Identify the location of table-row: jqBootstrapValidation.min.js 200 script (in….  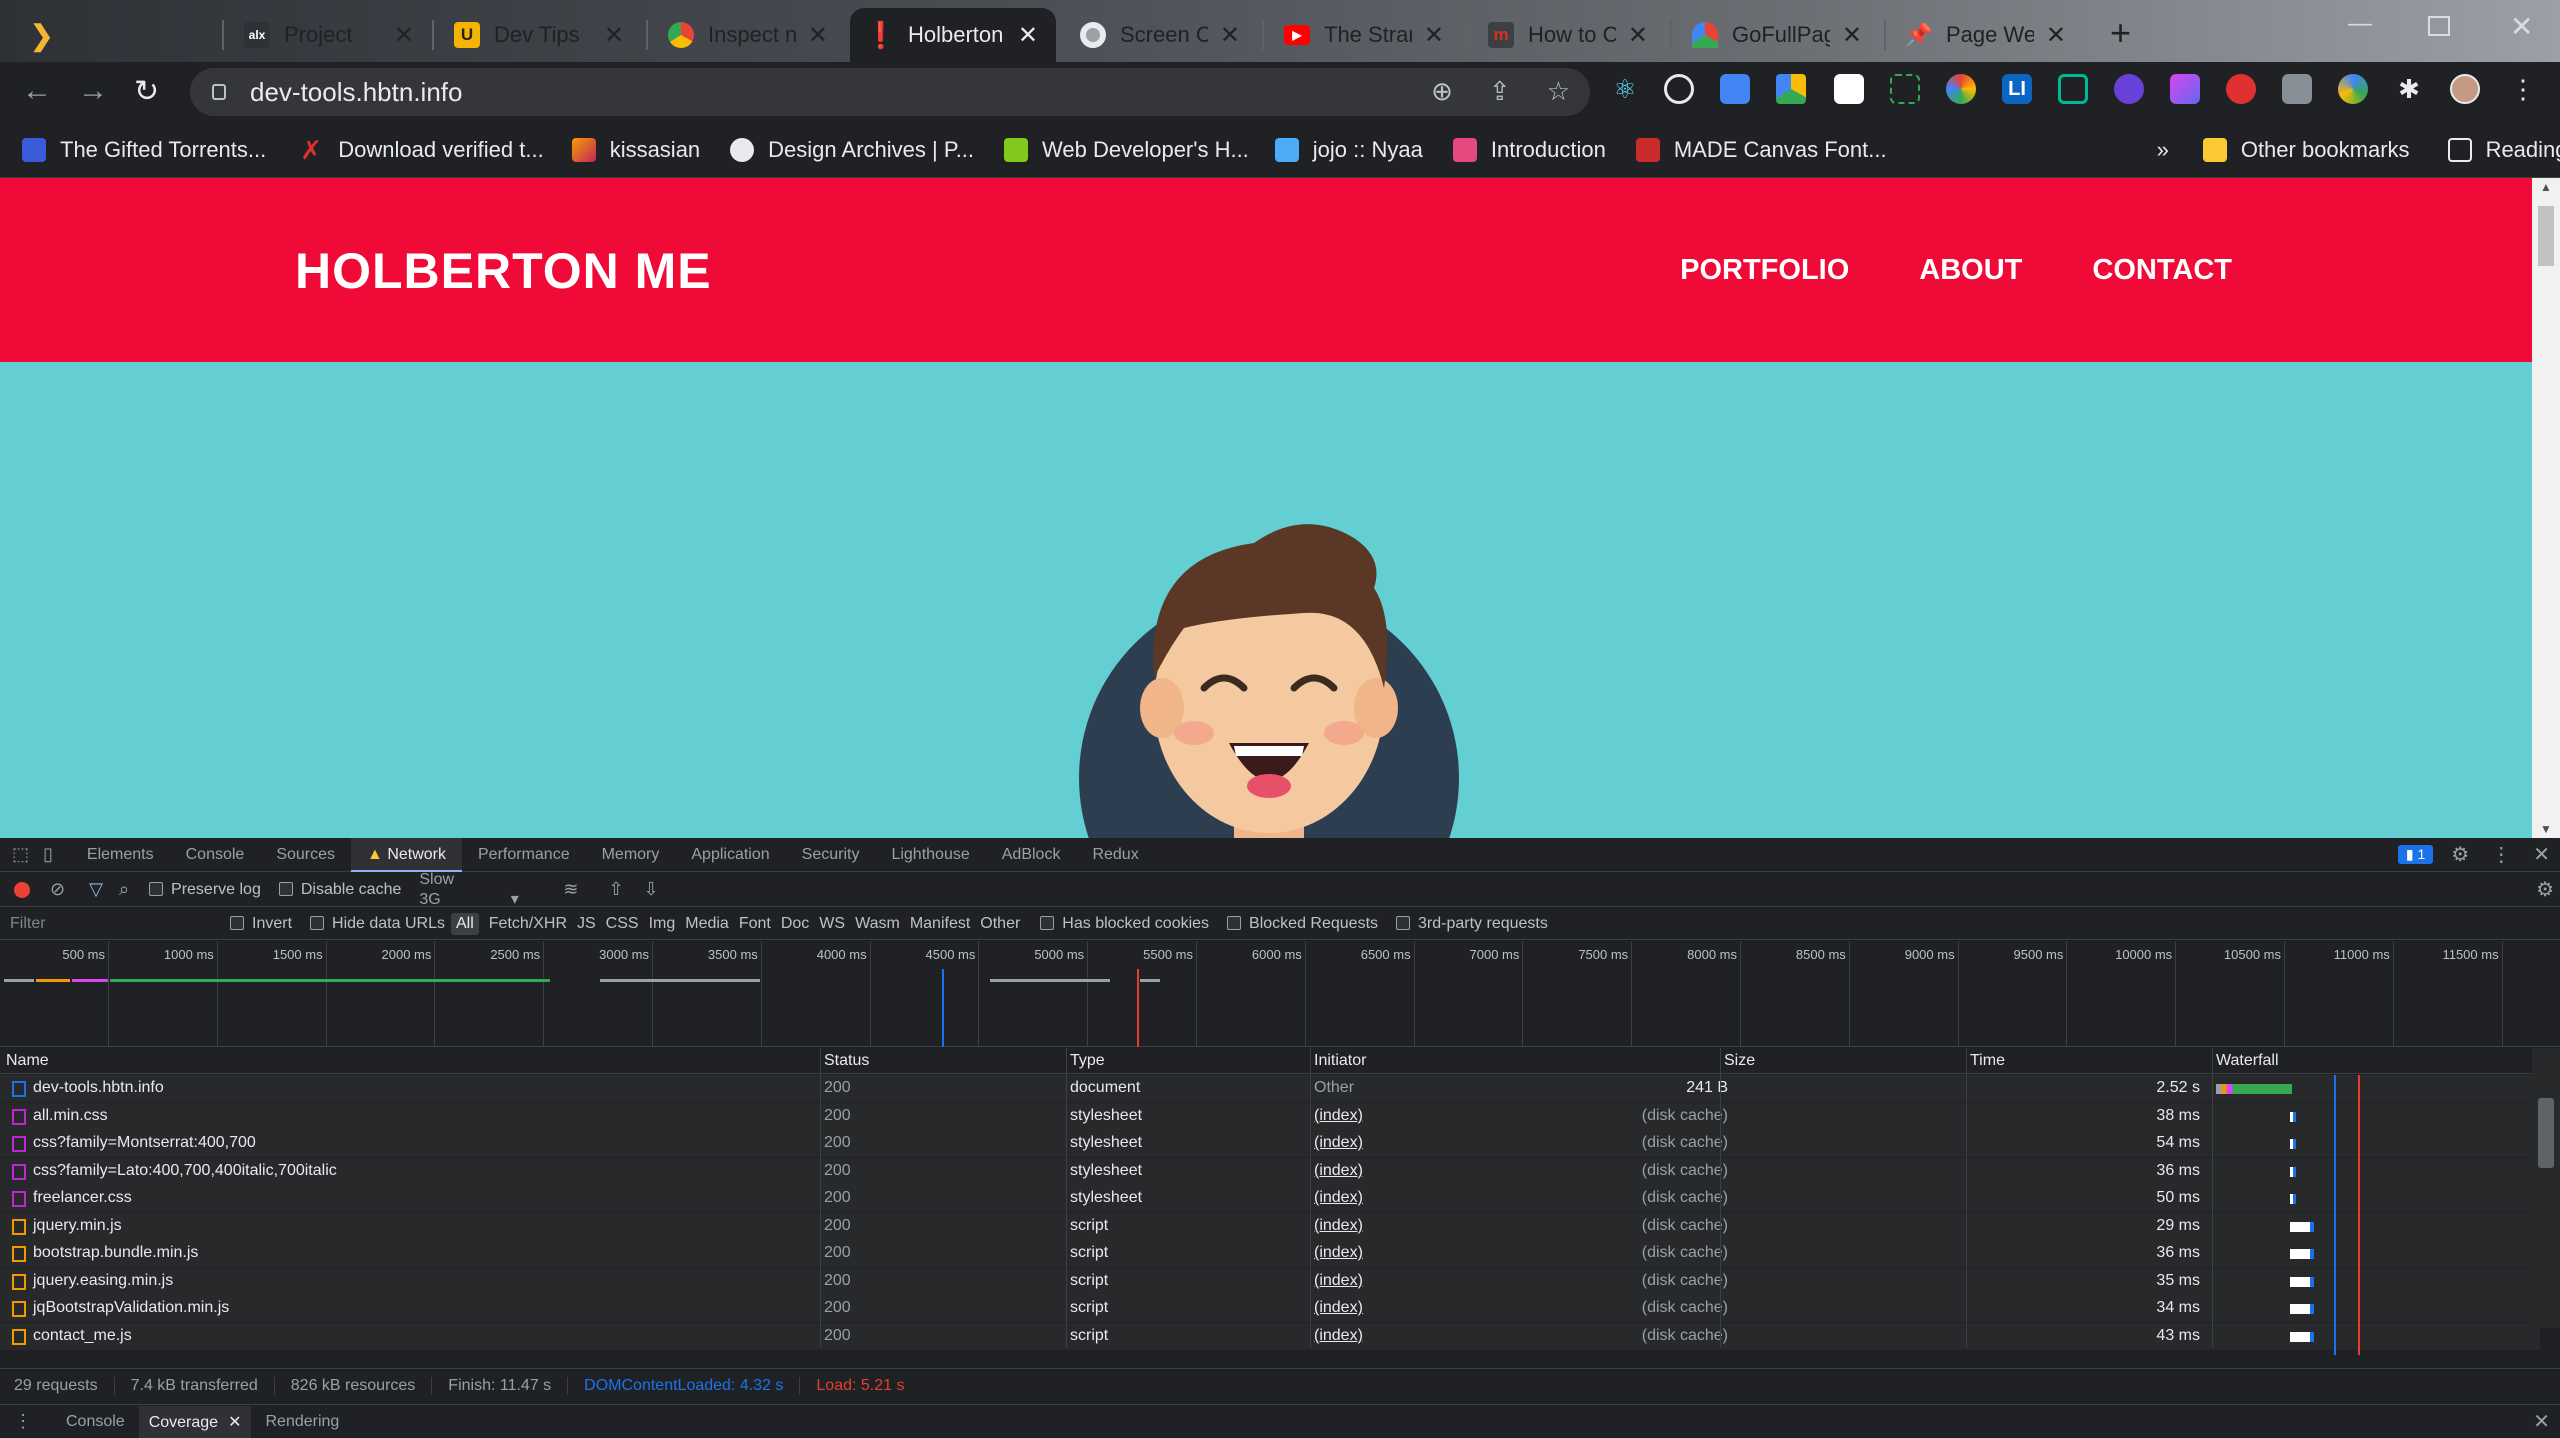
(1270, 1308).